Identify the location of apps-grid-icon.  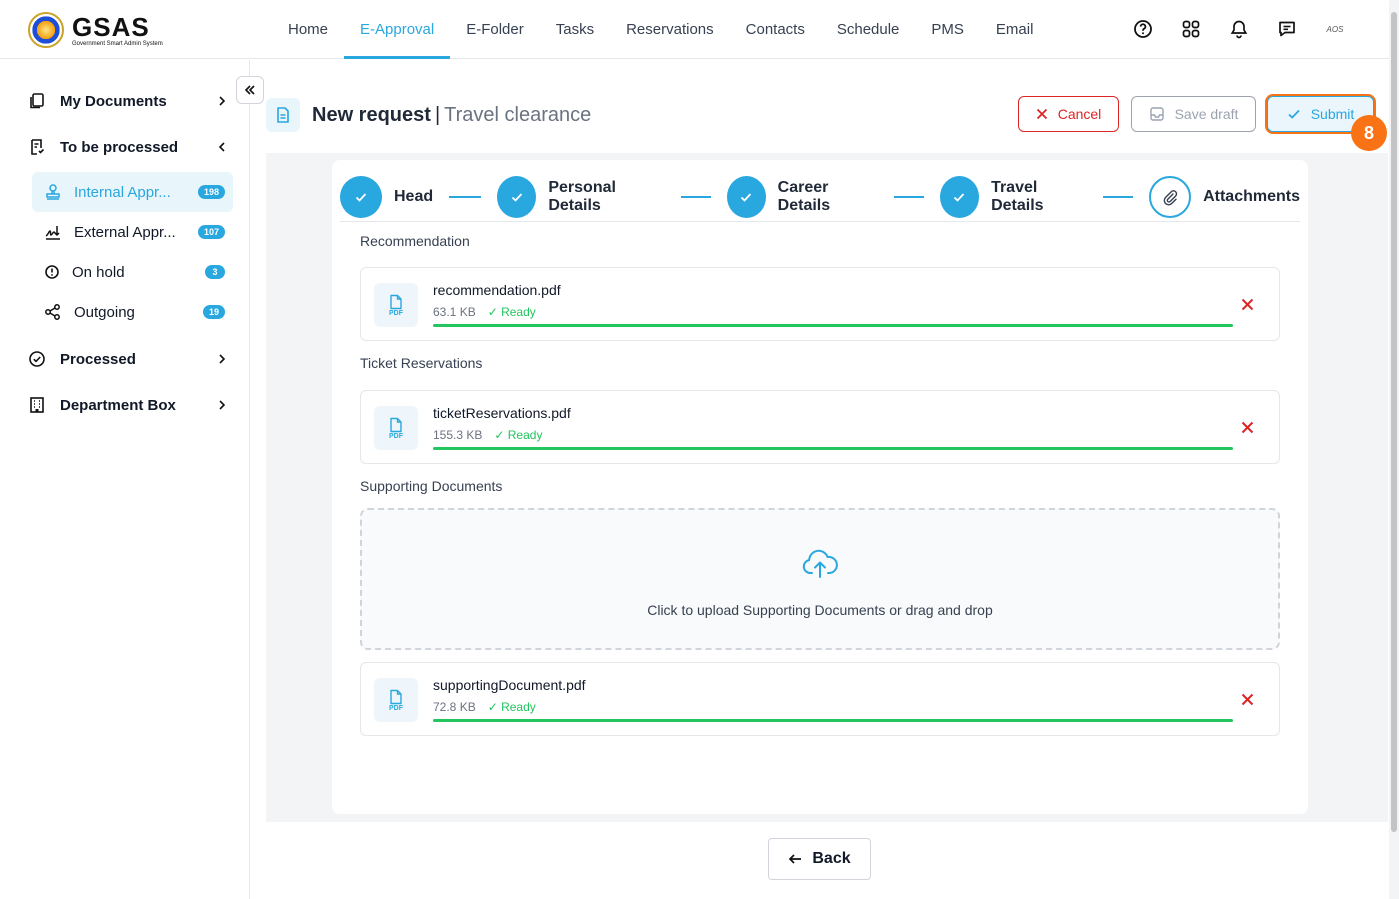
(1191, 29).